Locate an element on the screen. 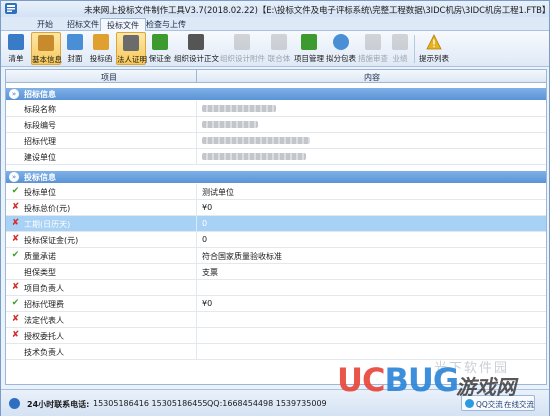 This screenshot has width=550, height=416. tips-list-button: 提示列表 is located at coordinates (434, 48).